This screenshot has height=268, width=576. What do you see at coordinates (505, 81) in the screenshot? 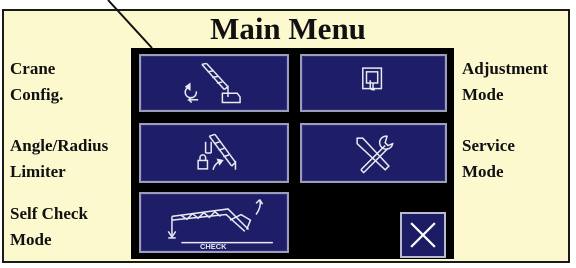
I see `adjustment-mode-label: Adjustment Mode` at bounding box center [505, 81].